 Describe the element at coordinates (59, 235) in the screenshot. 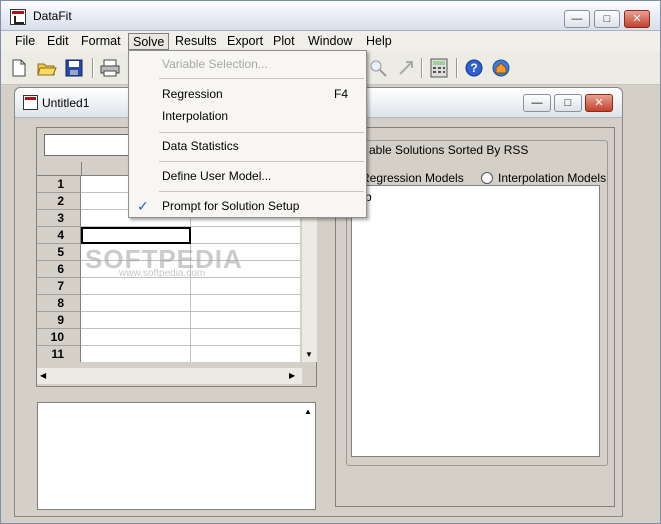

I see `row-header: 4` at that location.